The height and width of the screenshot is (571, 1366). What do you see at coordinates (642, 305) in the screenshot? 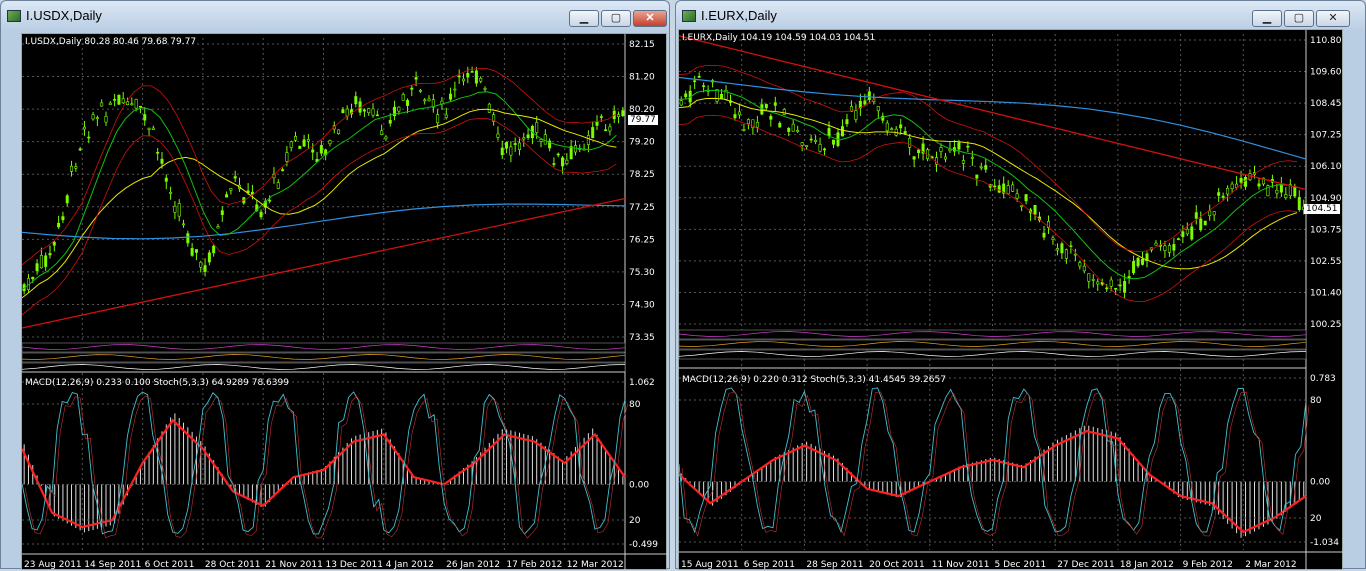
I see `price-tick-label: 74.30` at bounding box center [642, 305].